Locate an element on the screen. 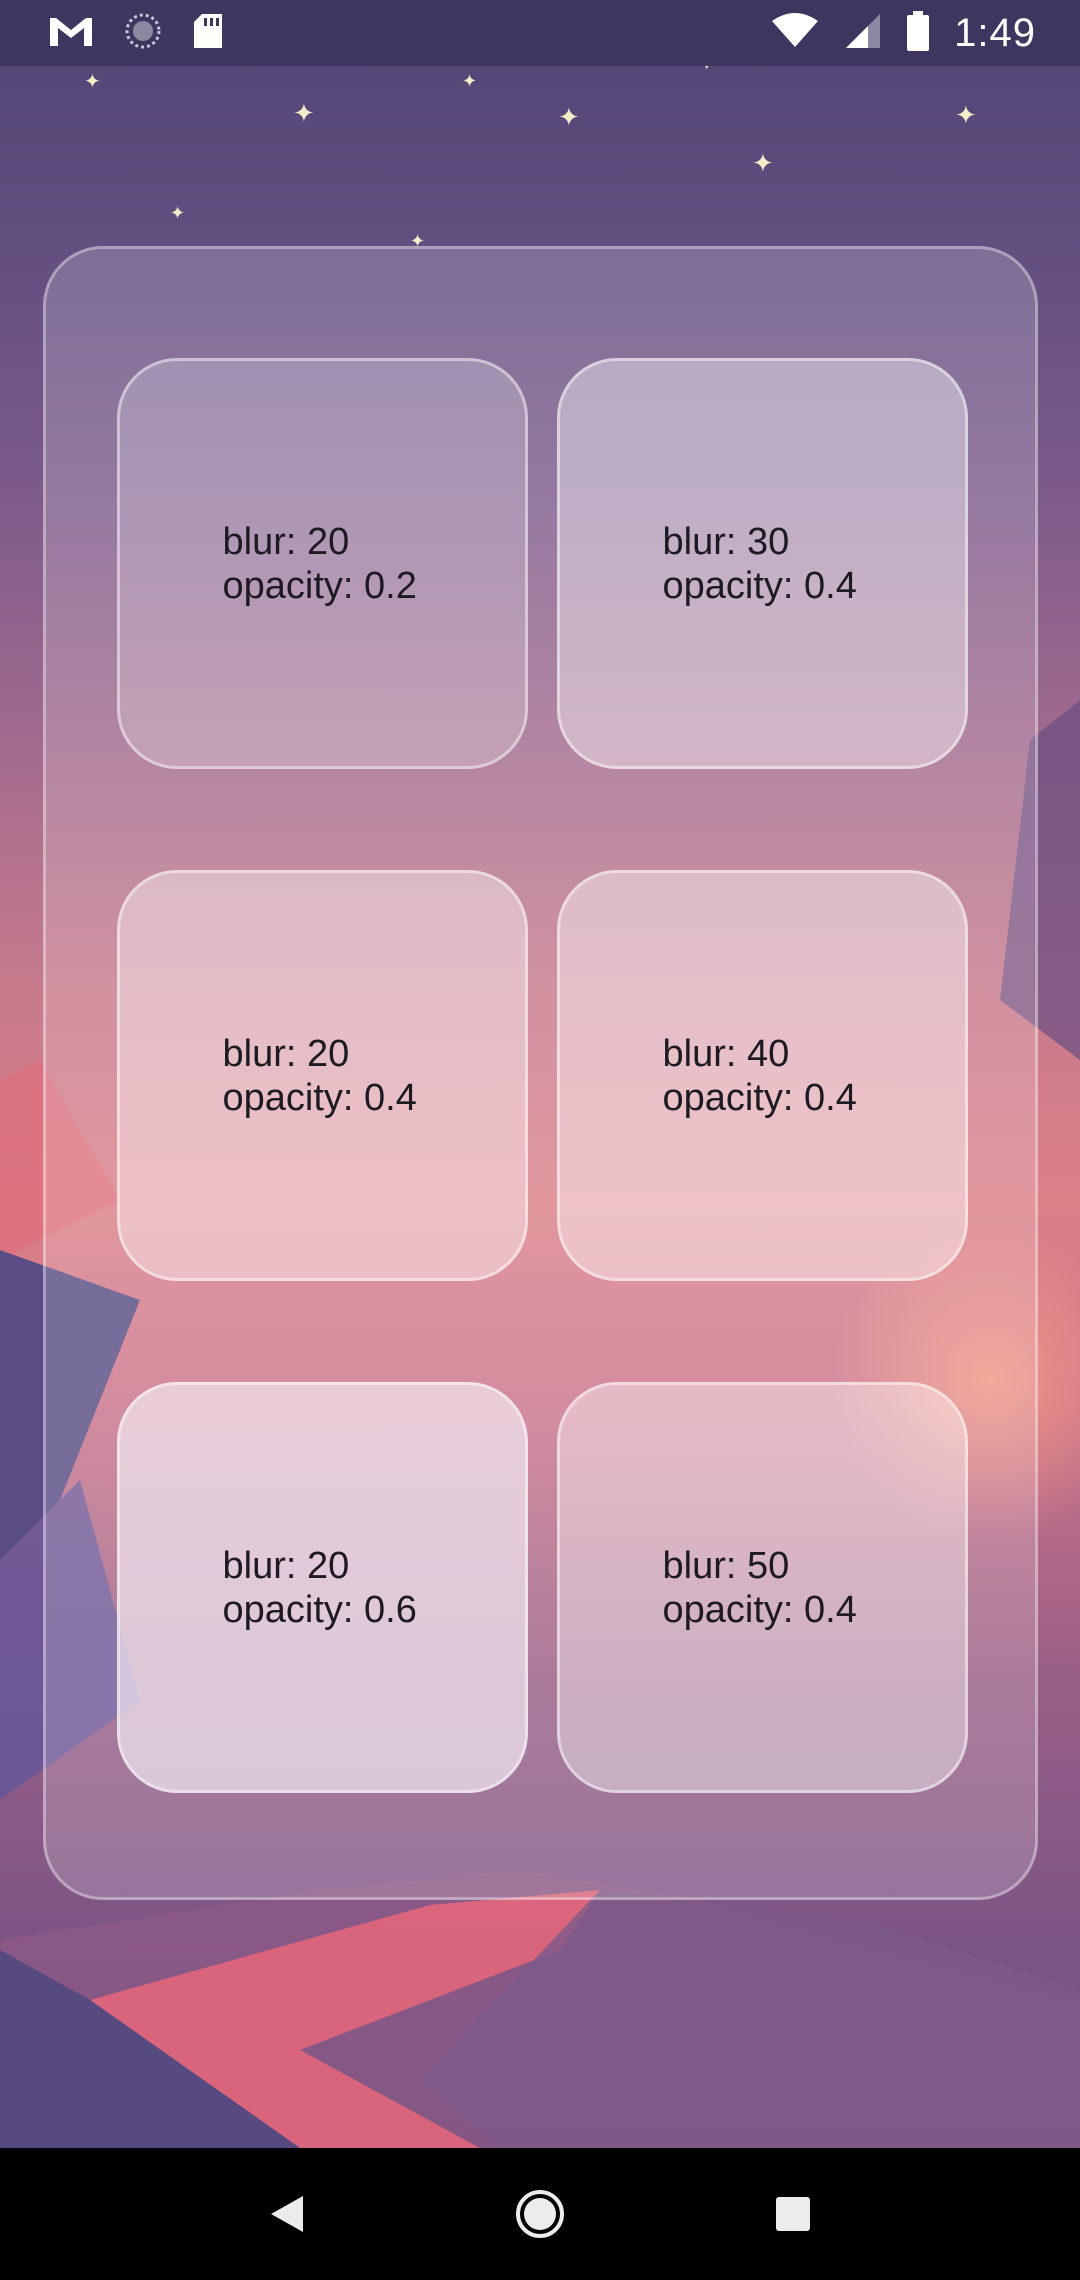  recents-icon is located at coordinates (793, 2214).